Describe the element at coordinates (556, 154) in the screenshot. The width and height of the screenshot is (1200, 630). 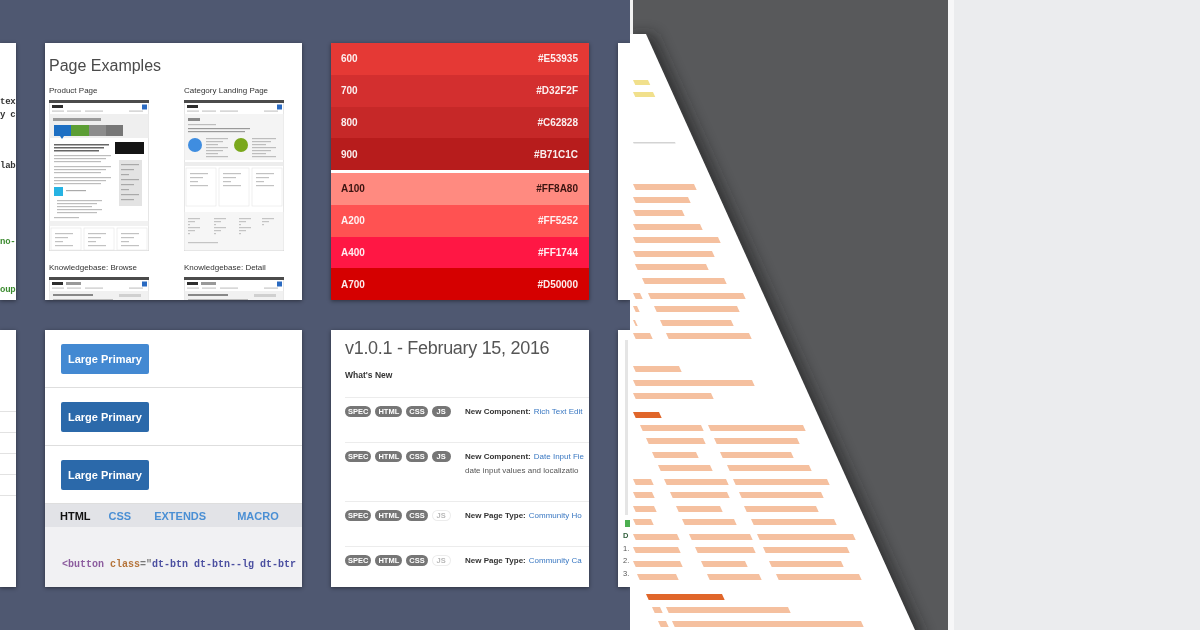
I see `hex-code: #B71C1C` at that location.